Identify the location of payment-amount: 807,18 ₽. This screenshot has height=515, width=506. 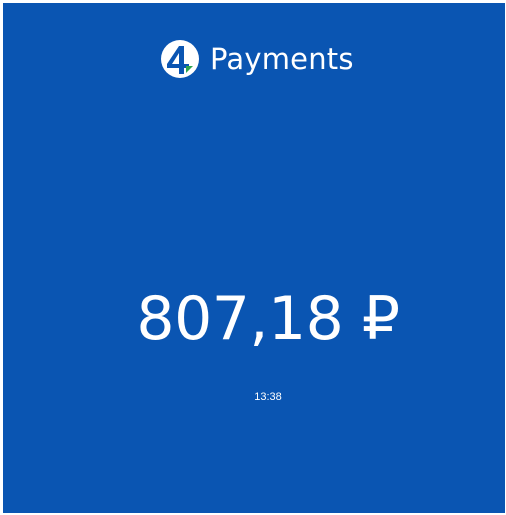
(268, 319).